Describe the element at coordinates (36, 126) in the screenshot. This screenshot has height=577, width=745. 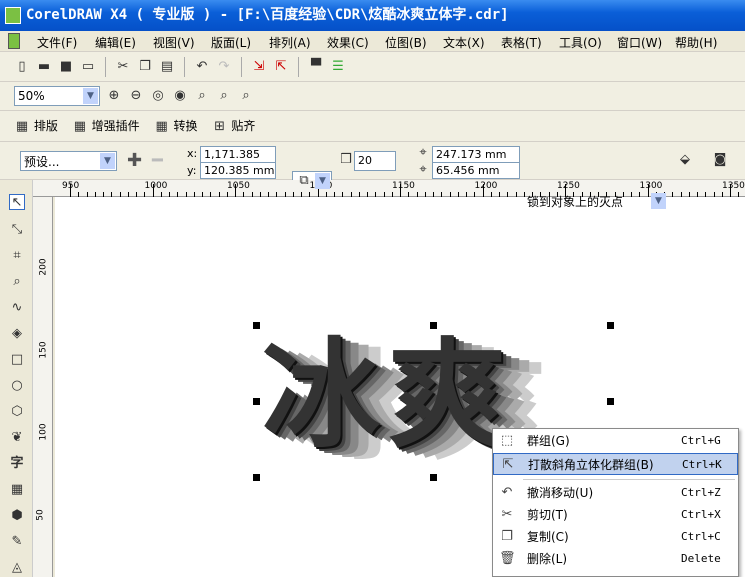
I see `plugin-layout-button: ▦ 排版` at that location.